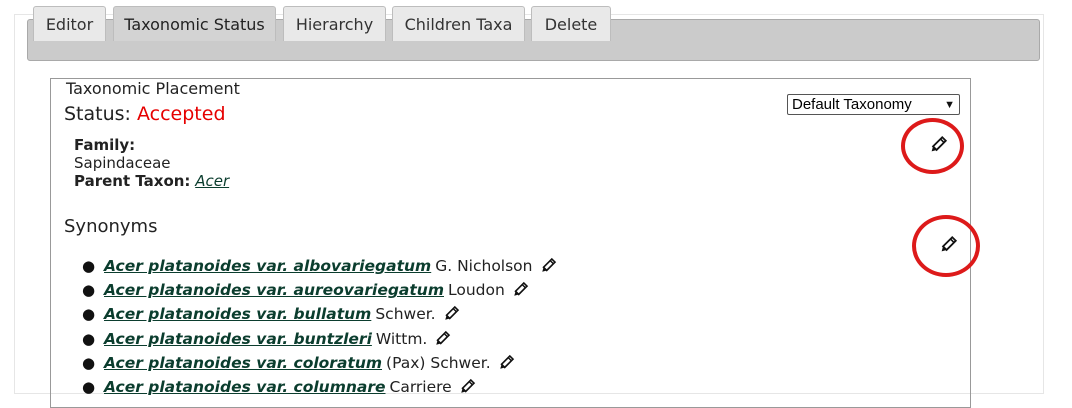  I want to click on taxonomy-select: Default Taxonomy ▼, so click(873, 104).